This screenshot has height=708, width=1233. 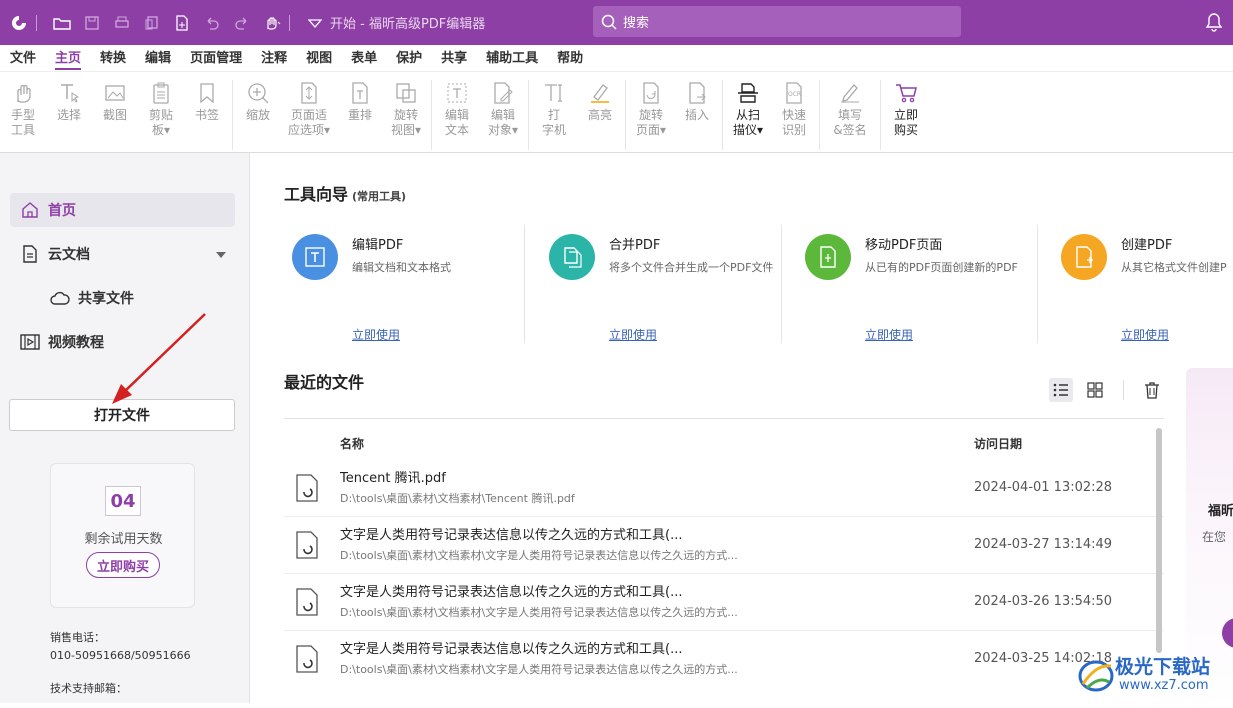 I want to click on hand-tool-icon, so click(x=272, y=23).